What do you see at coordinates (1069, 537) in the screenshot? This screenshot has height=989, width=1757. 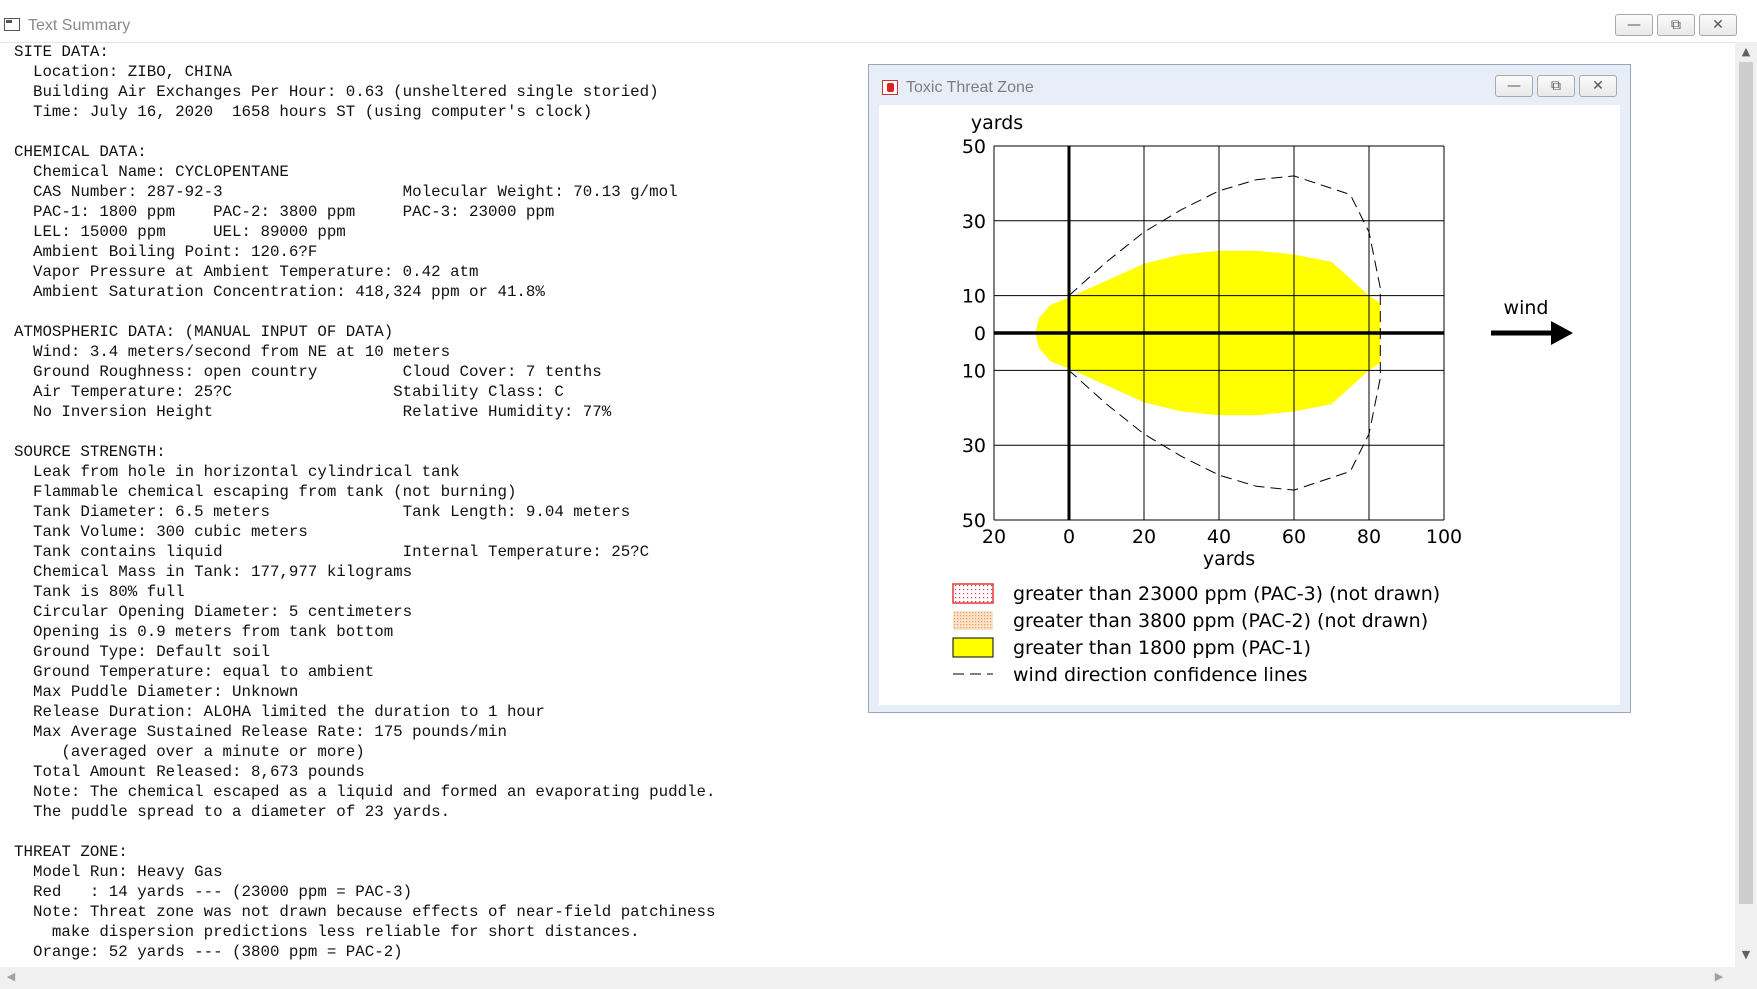 I see `x-tick-label: 0` at bounding box center [1069, 537].